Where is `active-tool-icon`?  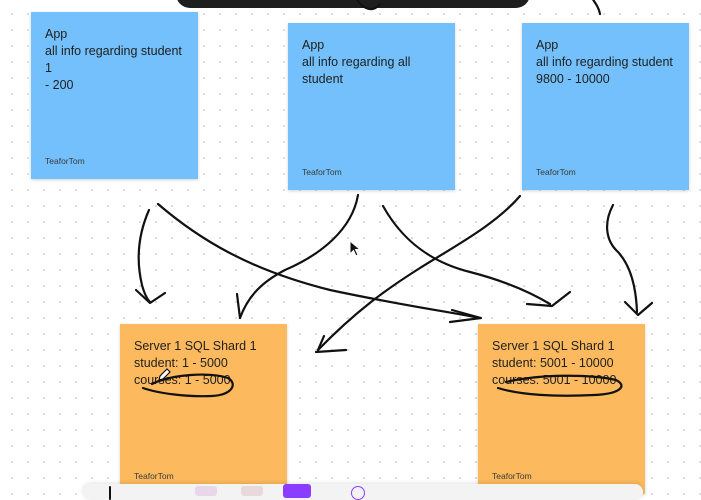 active-tool-icon is located at coordinates (297, 491).